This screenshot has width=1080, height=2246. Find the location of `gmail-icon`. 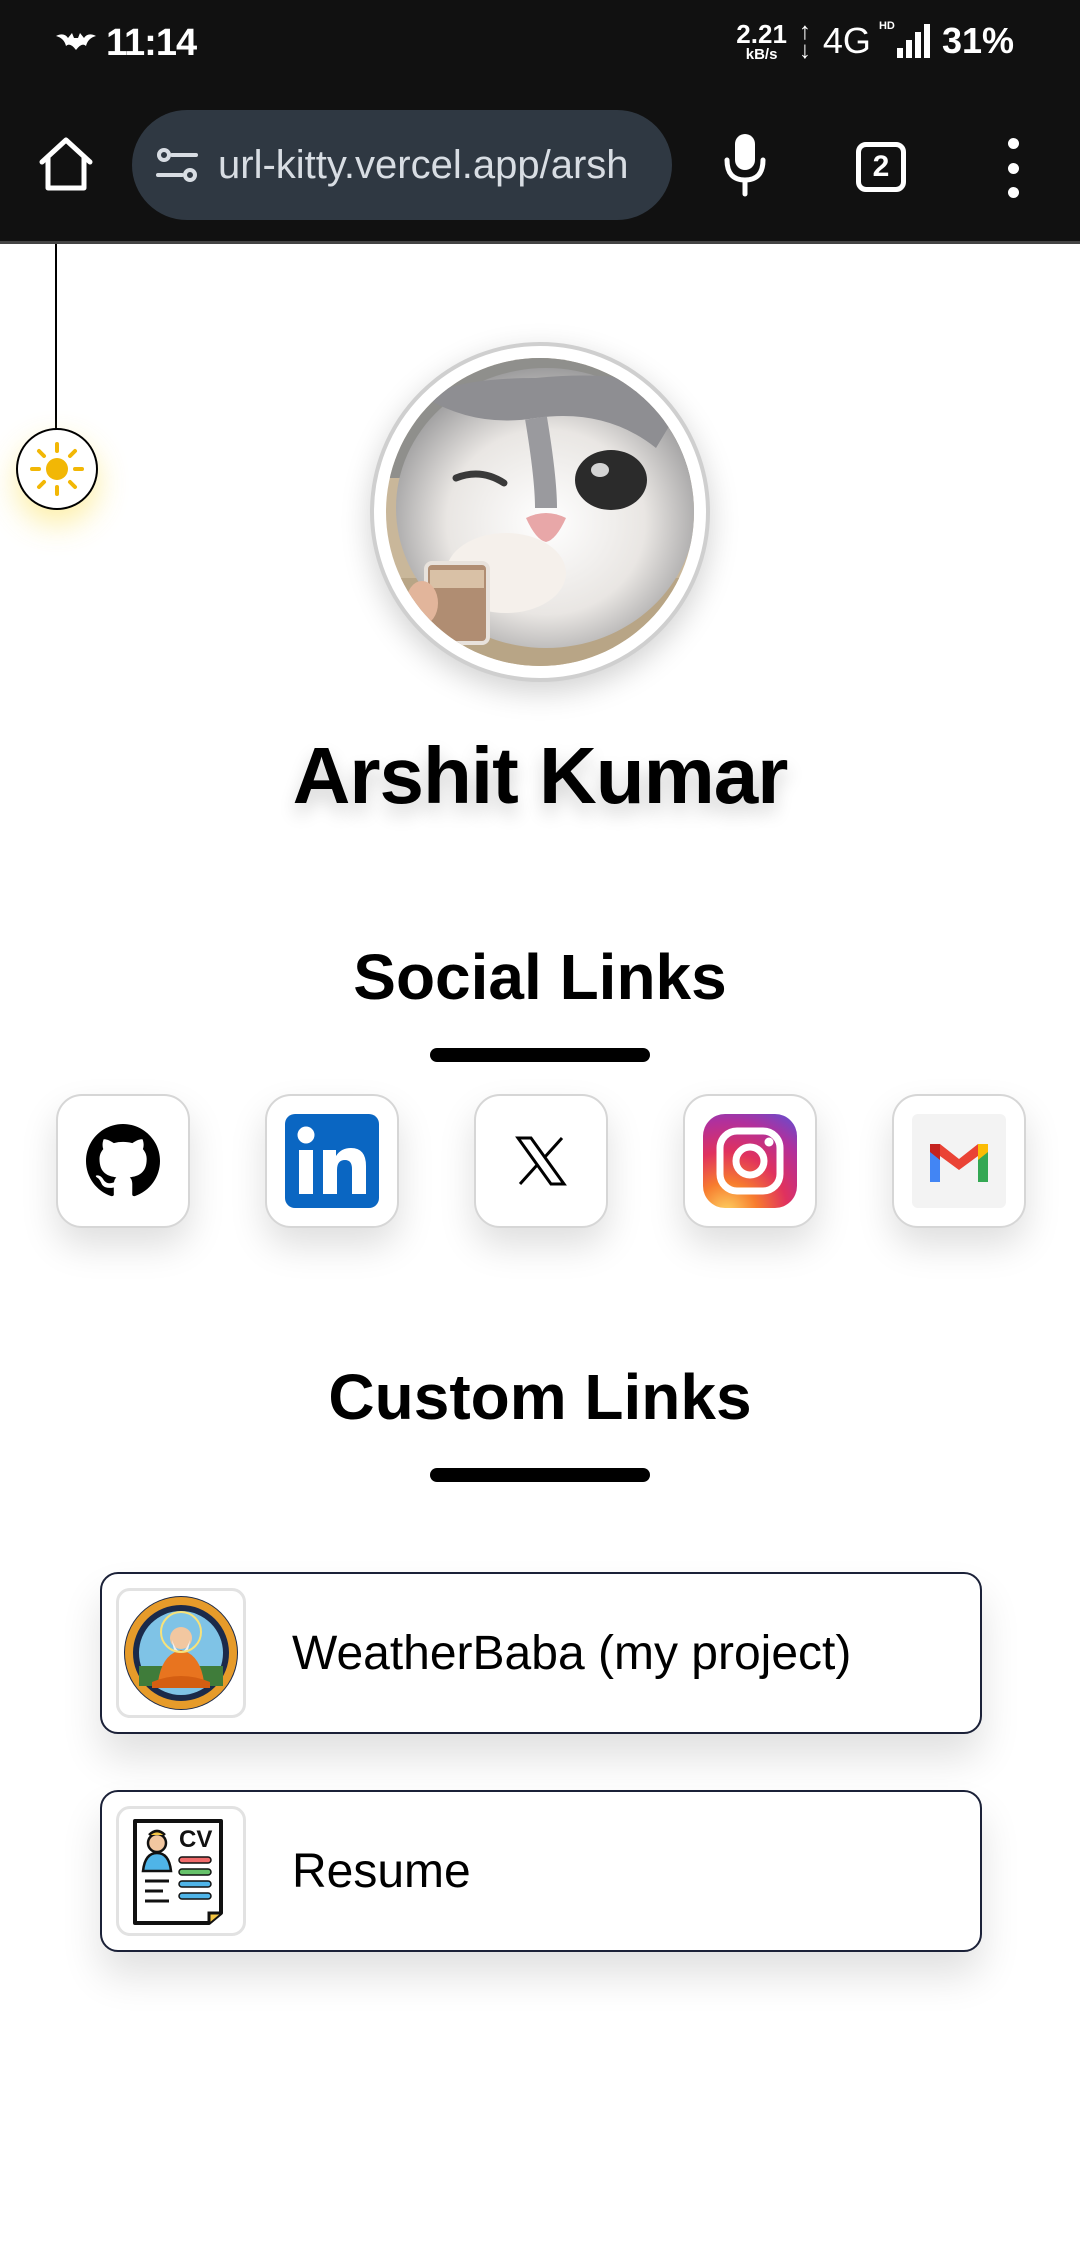

gmail-icon is located at coordinates (959, 1161).